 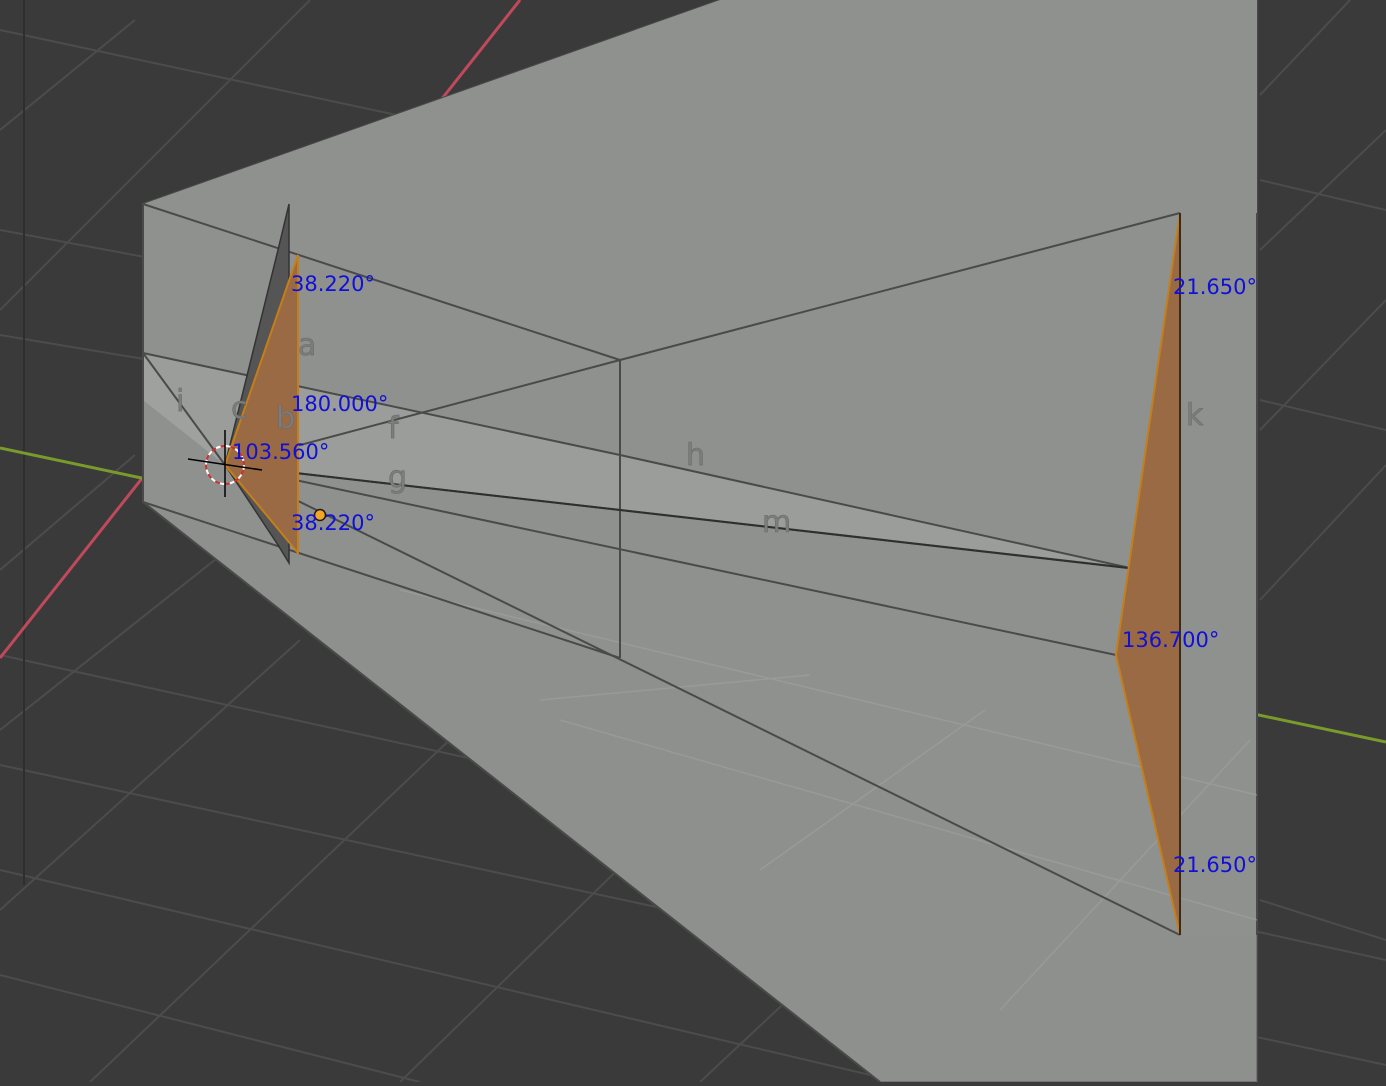 What do you see at coordinates (333, 523) in the screenshot?
I see `angle-label-left-bottom: 38.220°` at bounding box center [333, 523].